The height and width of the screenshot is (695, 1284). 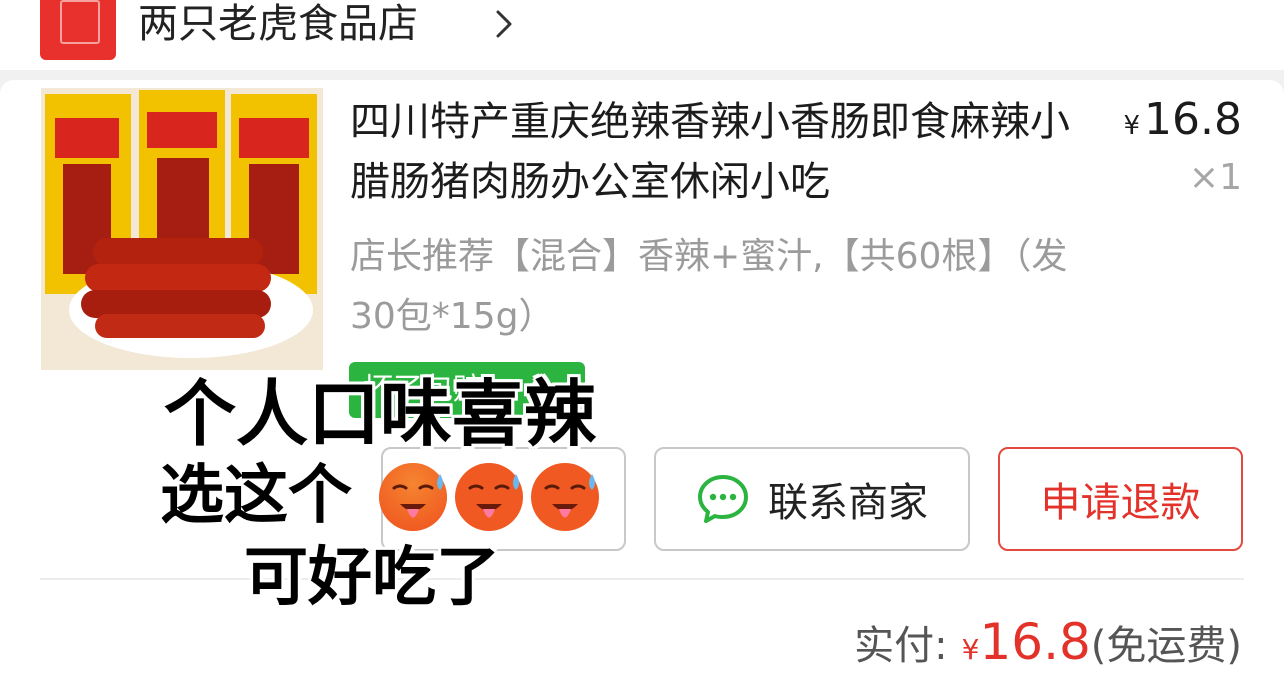 What do you see at coordinates (1166, 646) in the screenshot?
I see `shipping-note: (免运费)` at bounding box center [1166, 646].